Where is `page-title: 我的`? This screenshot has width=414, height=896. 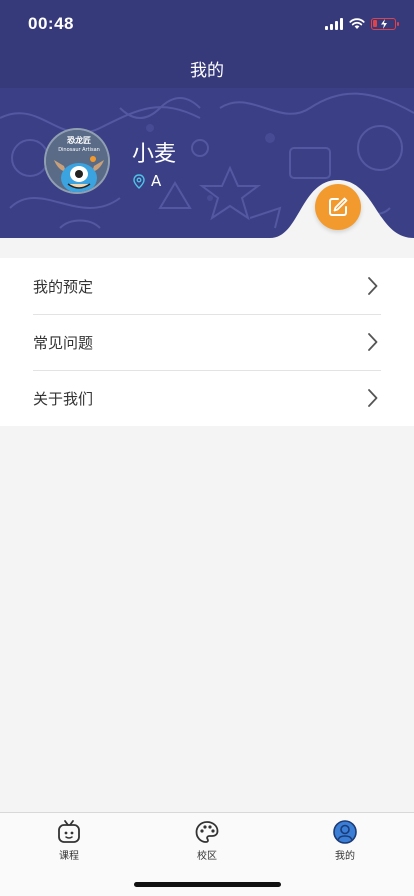 page-title: 我的 is located at coordinates (207, 71).